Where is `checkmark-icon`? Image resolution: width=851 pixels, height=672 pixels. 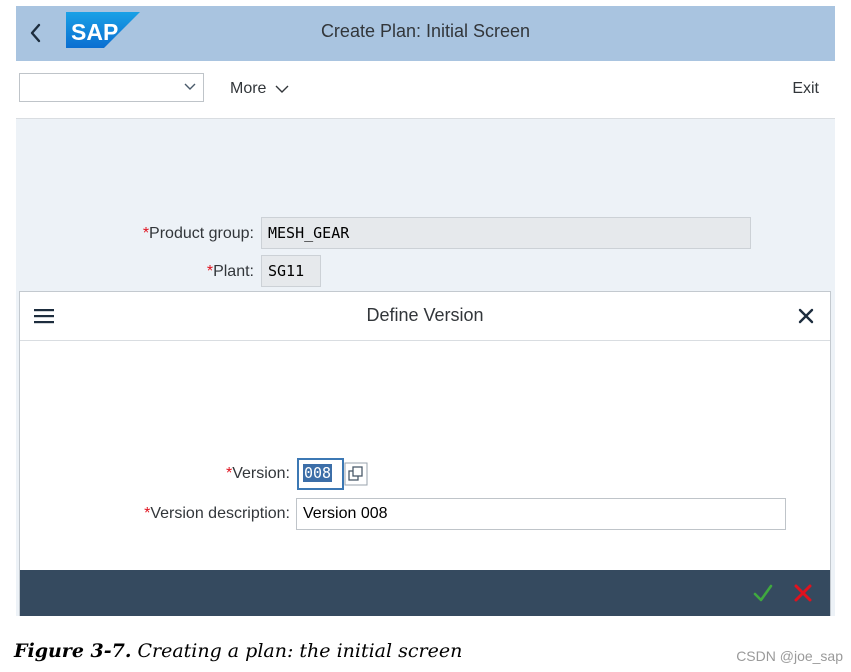
checkmark-icon is located at coordinates (763, 593).